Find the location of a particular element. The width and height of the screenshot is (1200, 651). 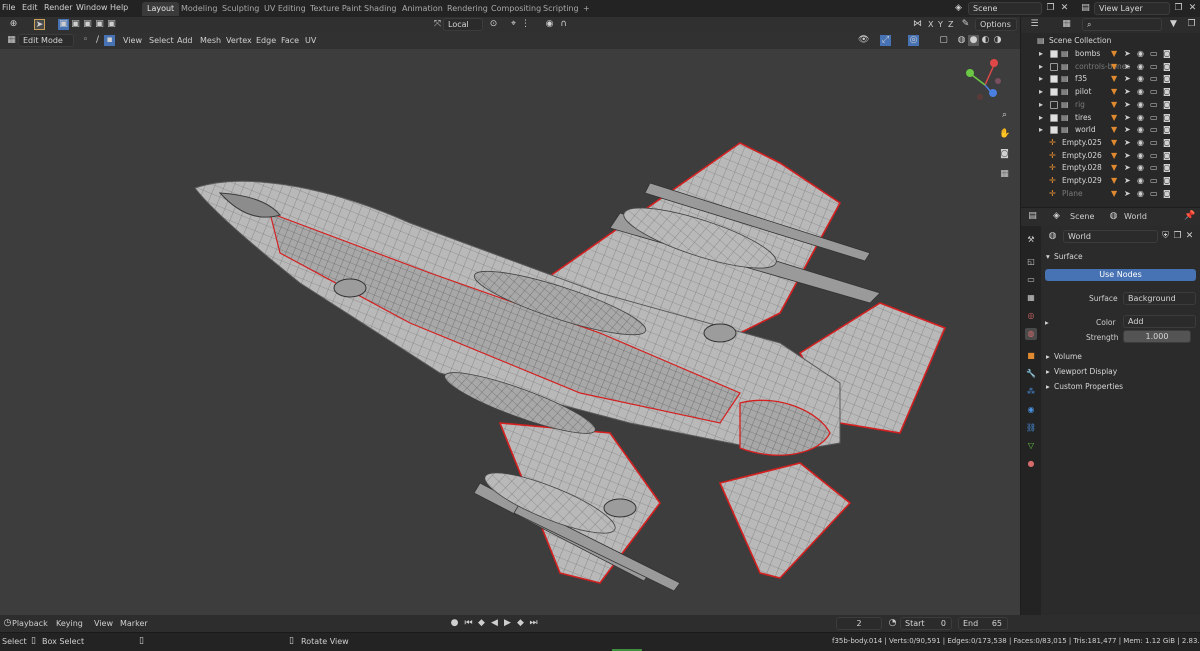

outliner-row: ▸ ▤ bombs ▼ ➤ ◉ ▭ ◙ is located at coordinates (1110, 54).